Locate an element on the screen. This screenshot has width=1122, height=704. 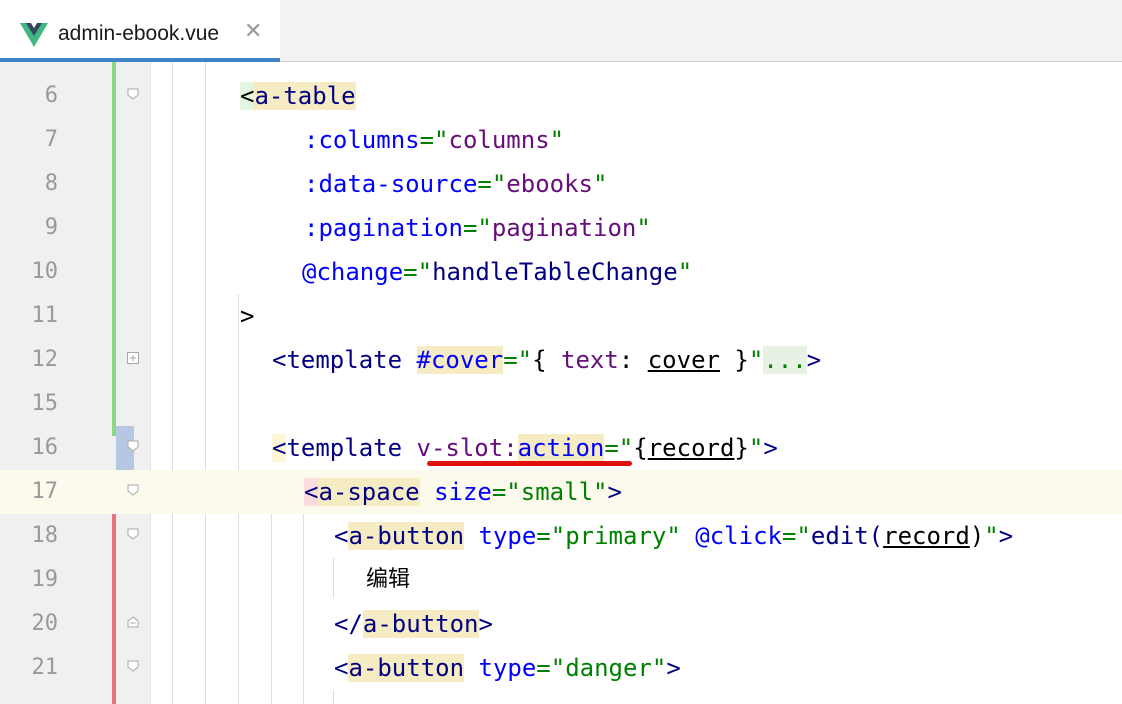
line-number: 15 is located at coordinates (45, 403).